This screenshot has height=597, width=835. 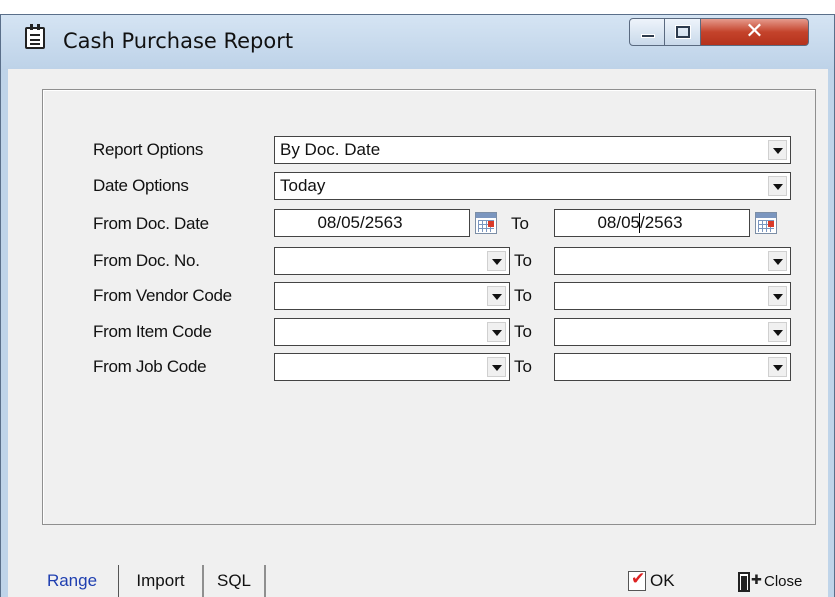 What do you see at coordinates (234, 581) in the screenshot?
I see `tab-sql: SQL` at bounding box center [234, 581].